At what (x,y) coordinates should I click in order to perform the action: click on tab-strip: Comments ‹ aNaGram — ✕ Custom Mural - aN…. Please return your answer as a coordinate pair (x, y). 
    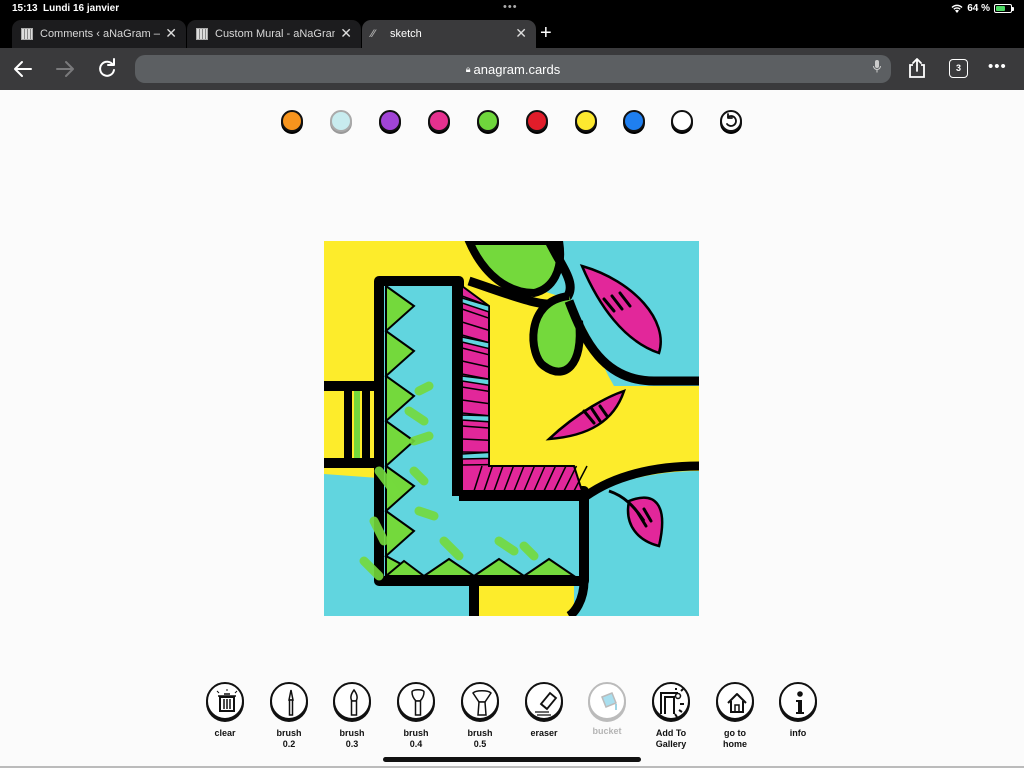
    Looking at the image, I should click on (512, 33).